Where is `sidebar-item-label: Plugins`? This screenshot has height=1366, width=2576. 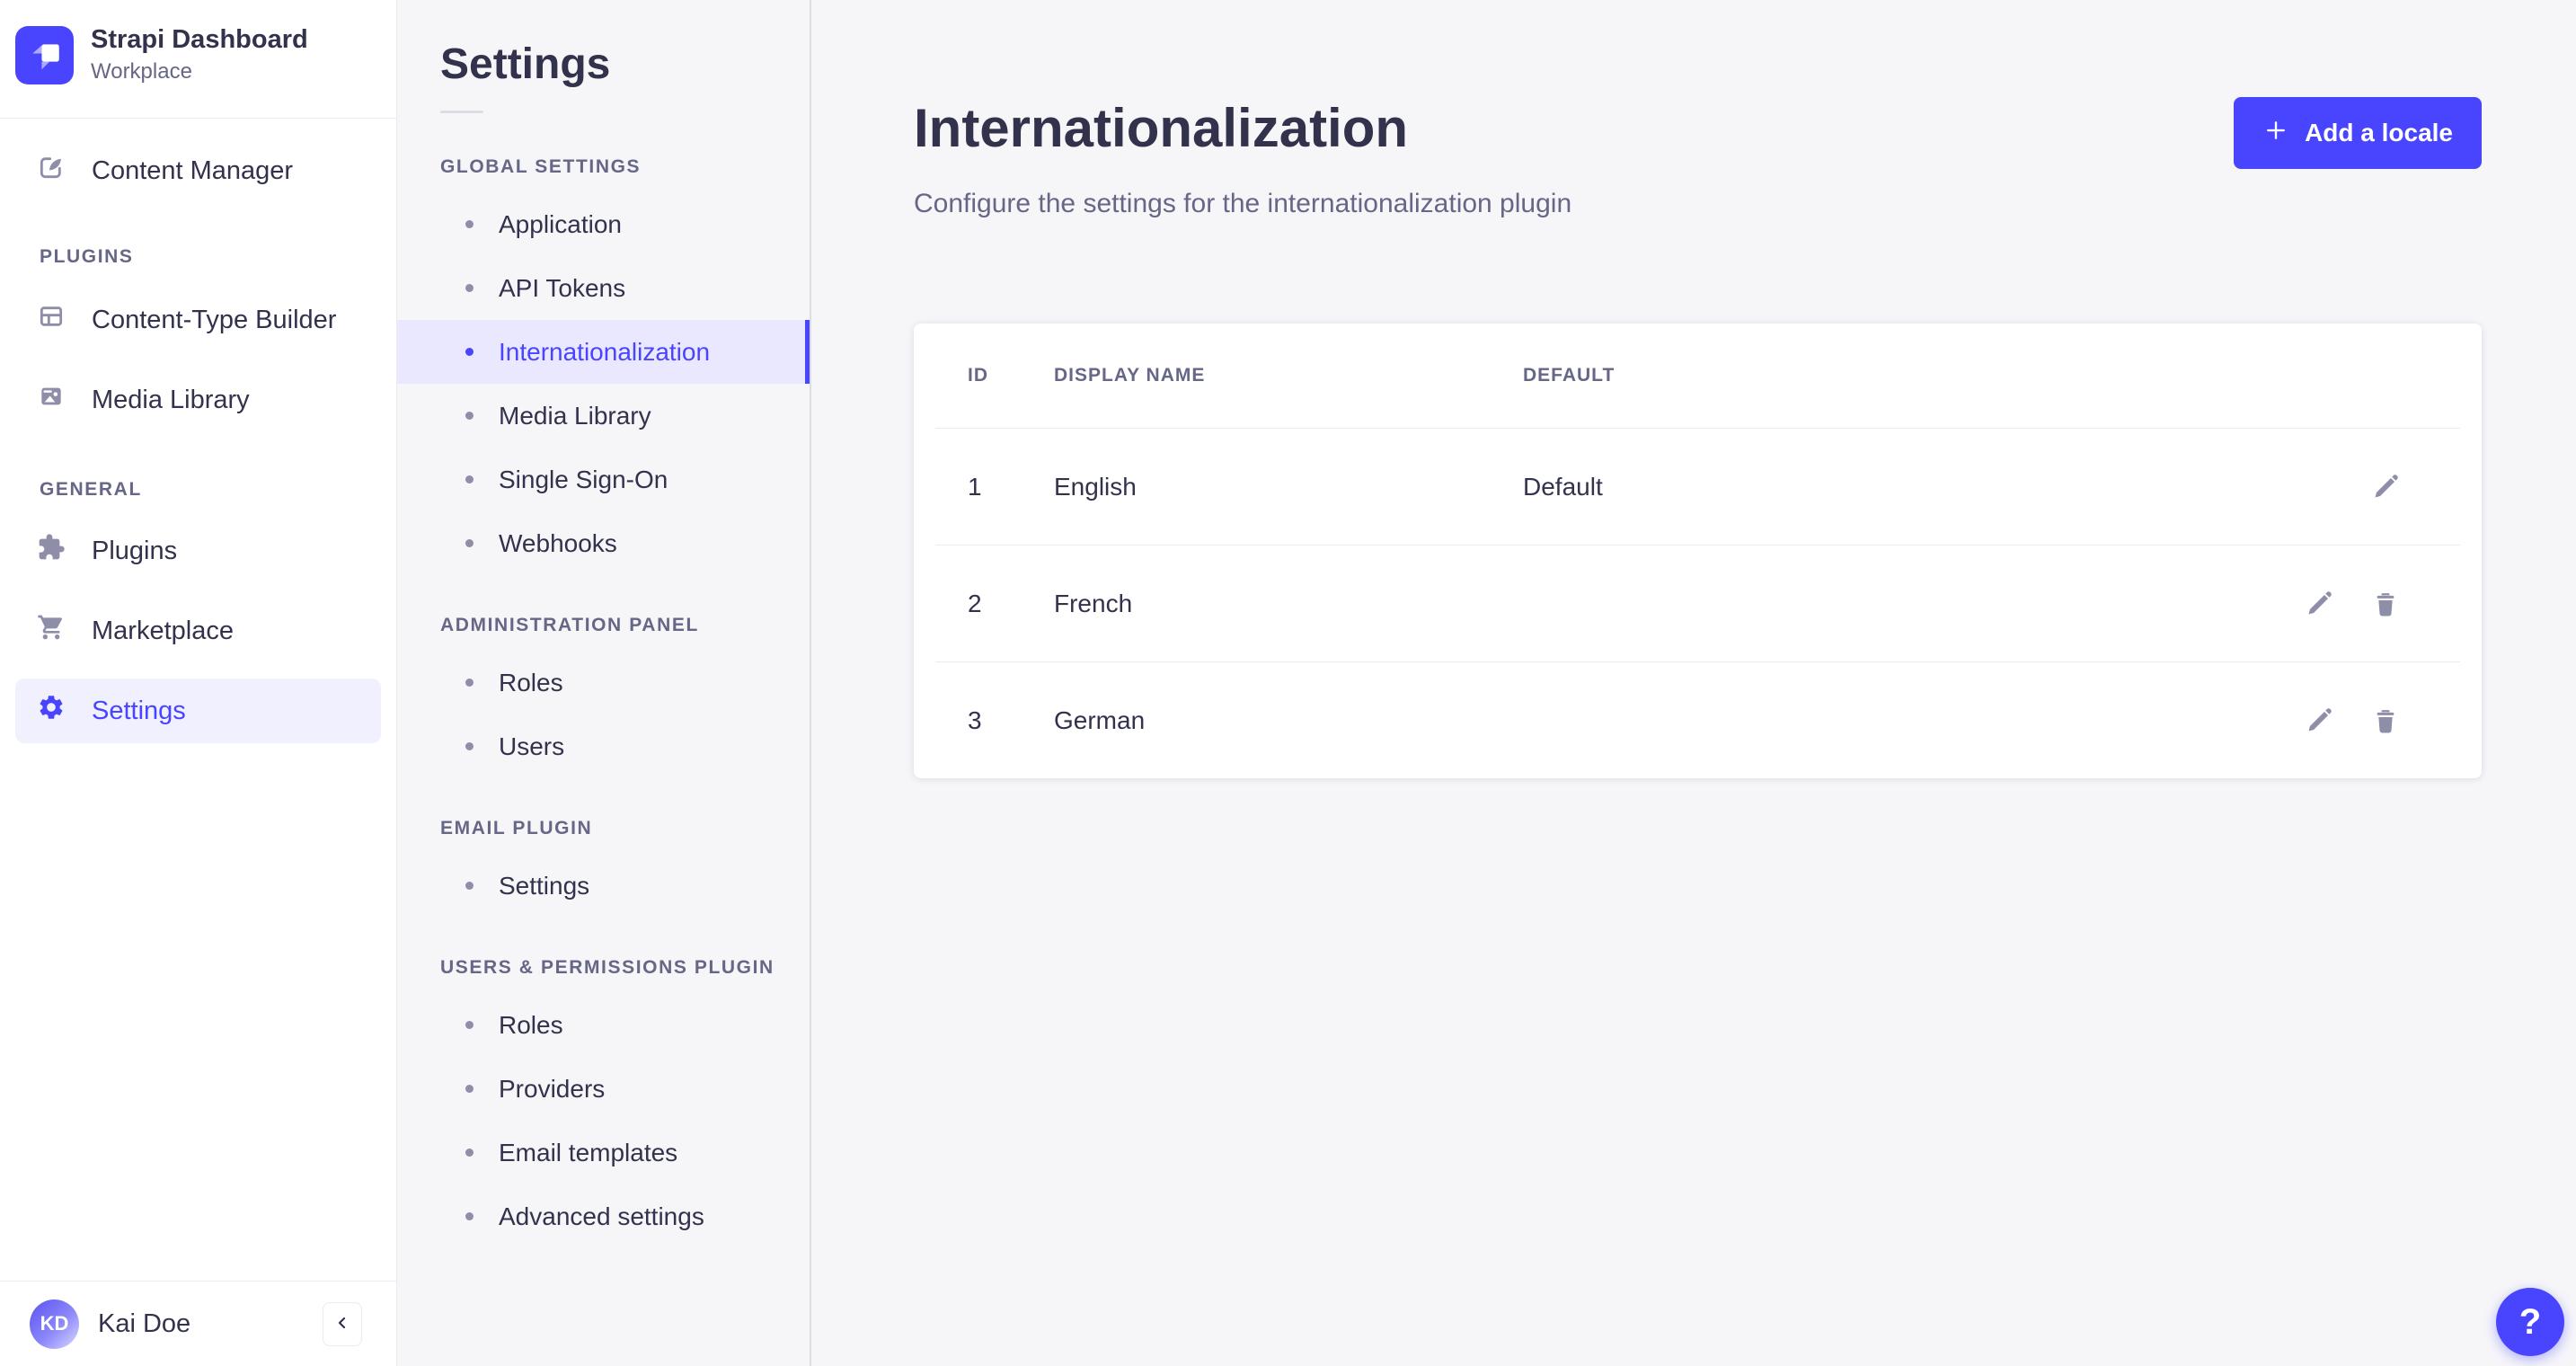 sidebar-item-label: Plugins is located at coordinates (135, 550).